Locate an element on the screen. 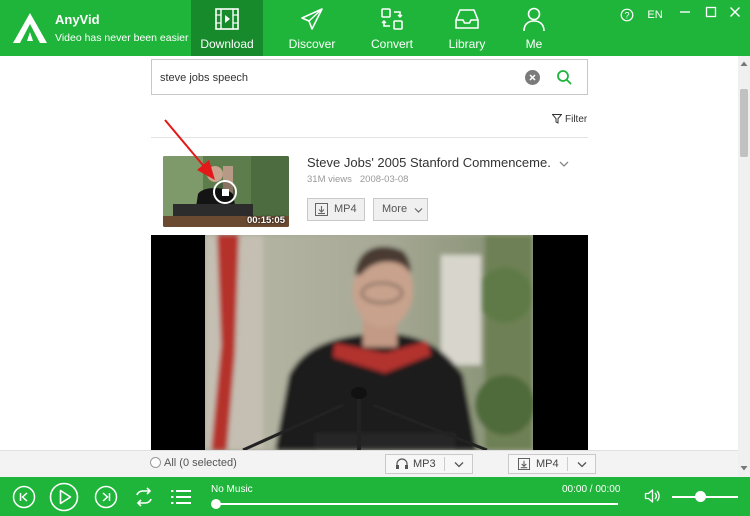  tab-convert-label: Convert is located at coordinates (392, 44).